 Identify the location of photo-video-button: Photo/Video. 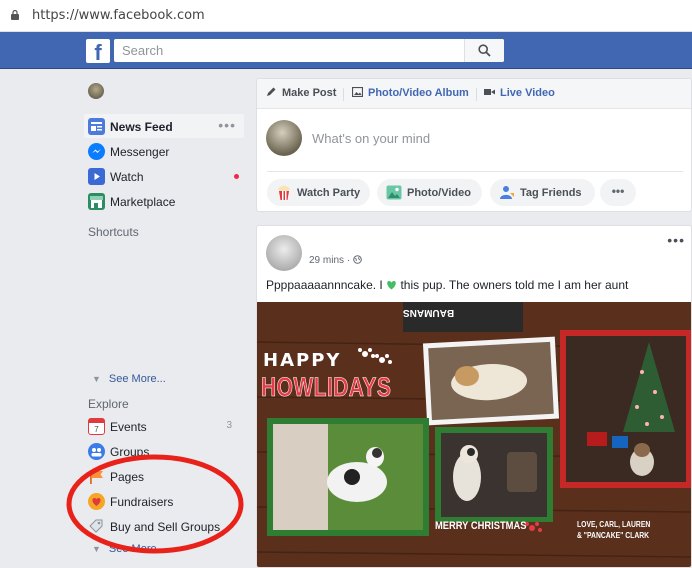
(429, 192).